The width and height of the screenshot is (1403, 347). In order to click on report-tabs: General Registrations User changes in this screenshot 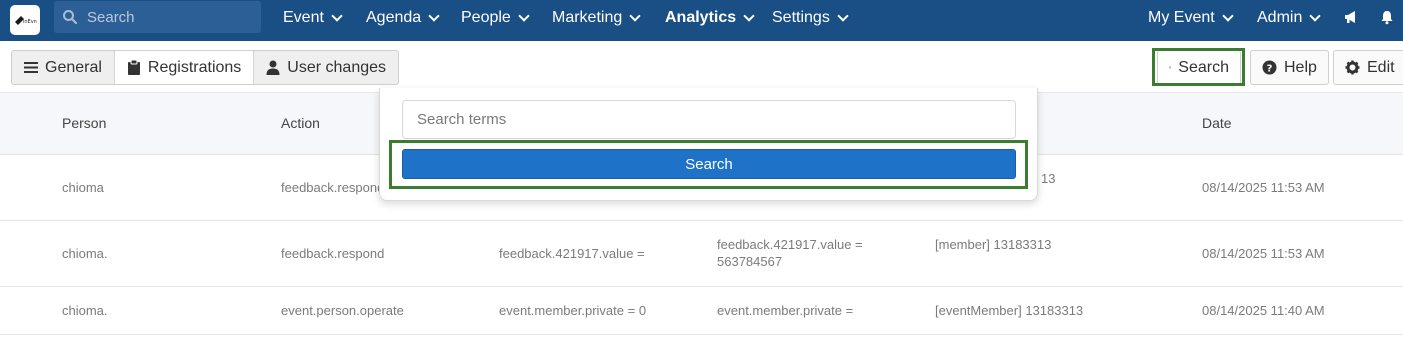, I will do `click(205, 67)`.